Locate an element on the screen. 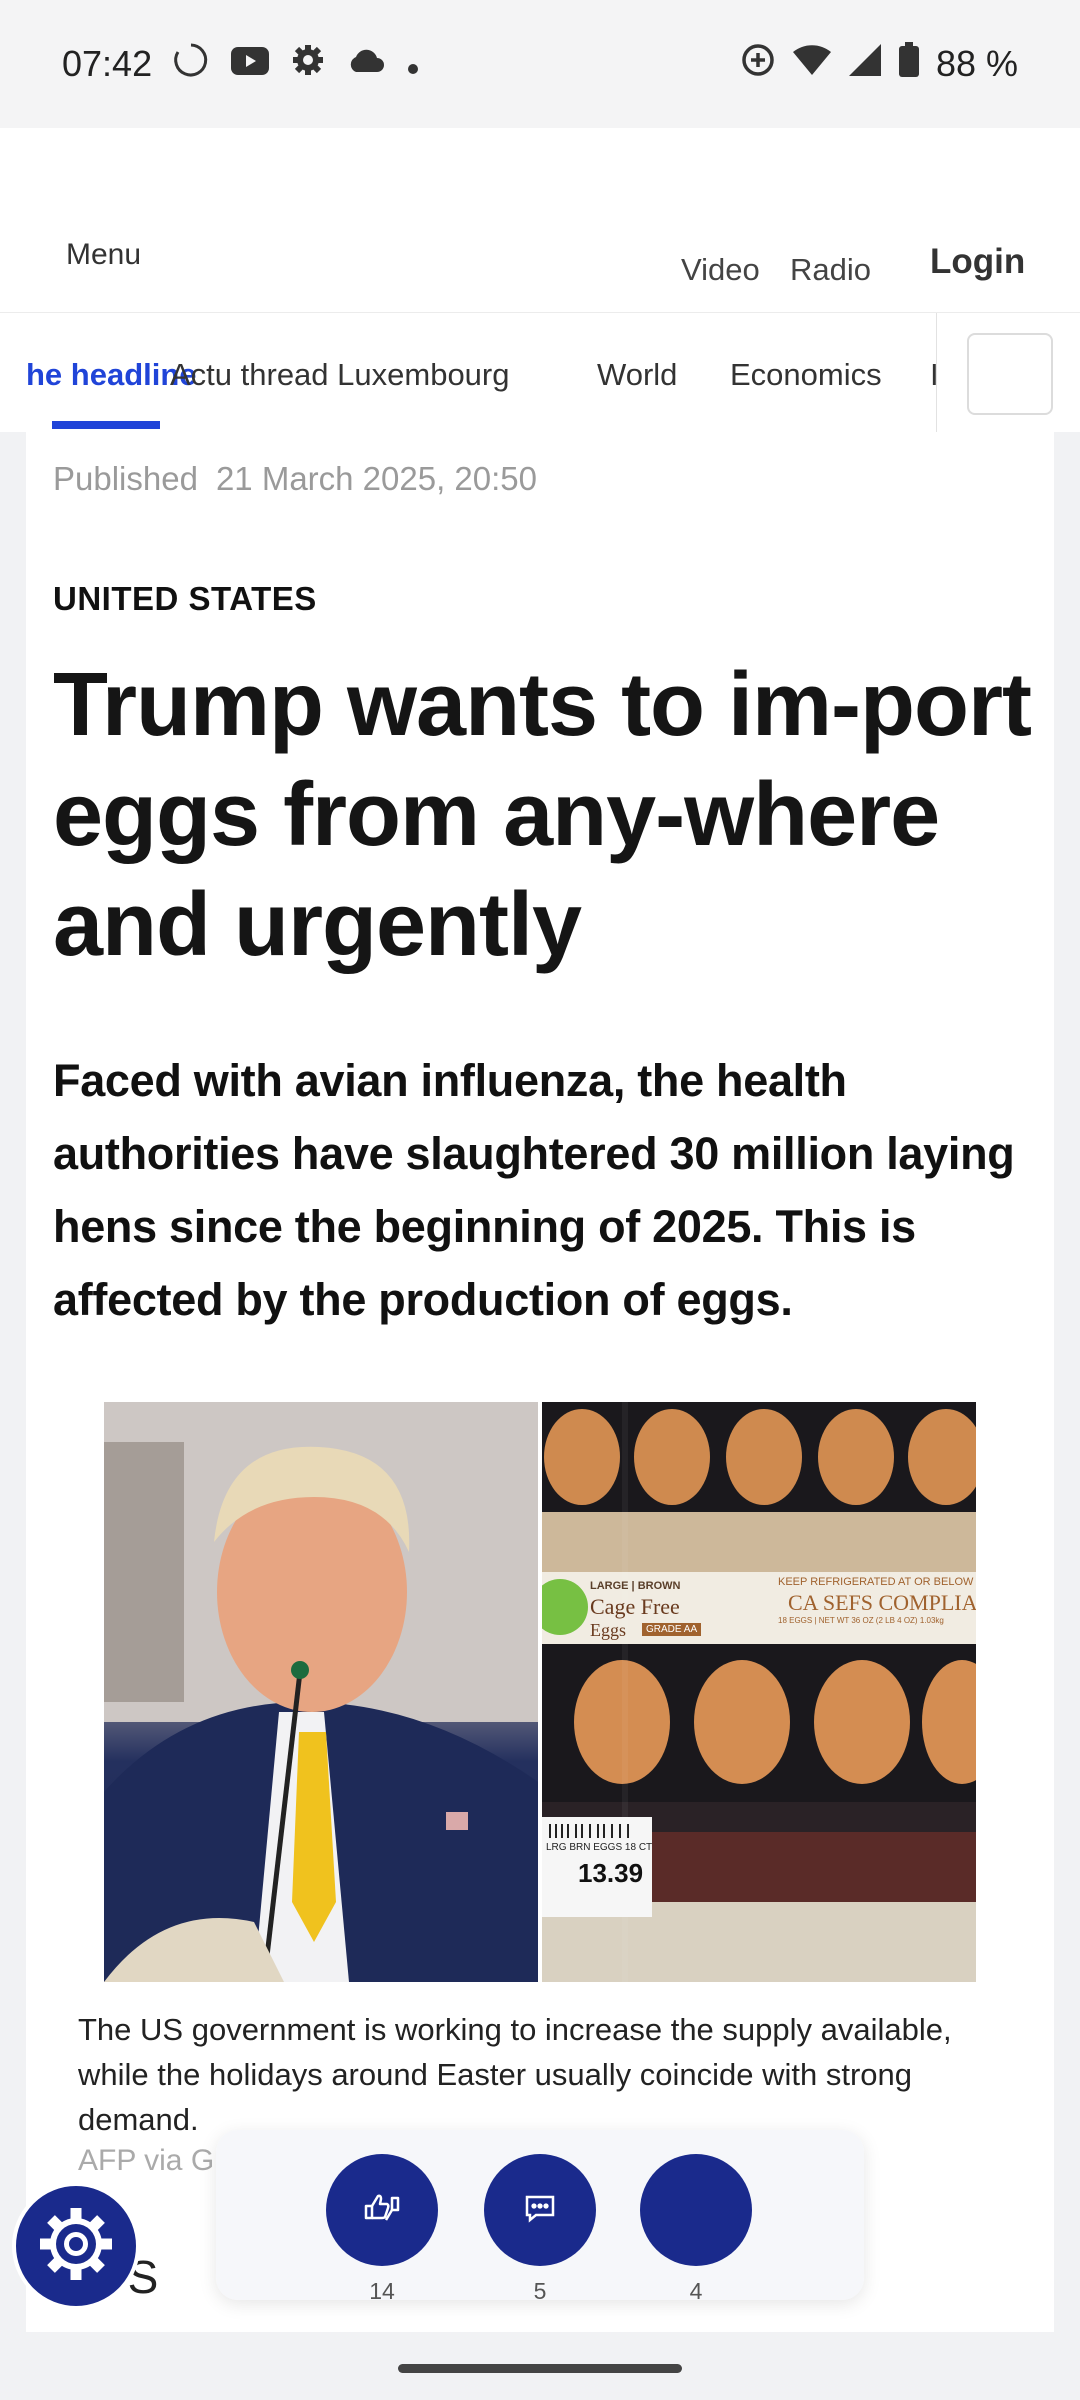 This screenshot has height=2400, width=1080. share-count: 4 is located at coordinates (696, 2291).